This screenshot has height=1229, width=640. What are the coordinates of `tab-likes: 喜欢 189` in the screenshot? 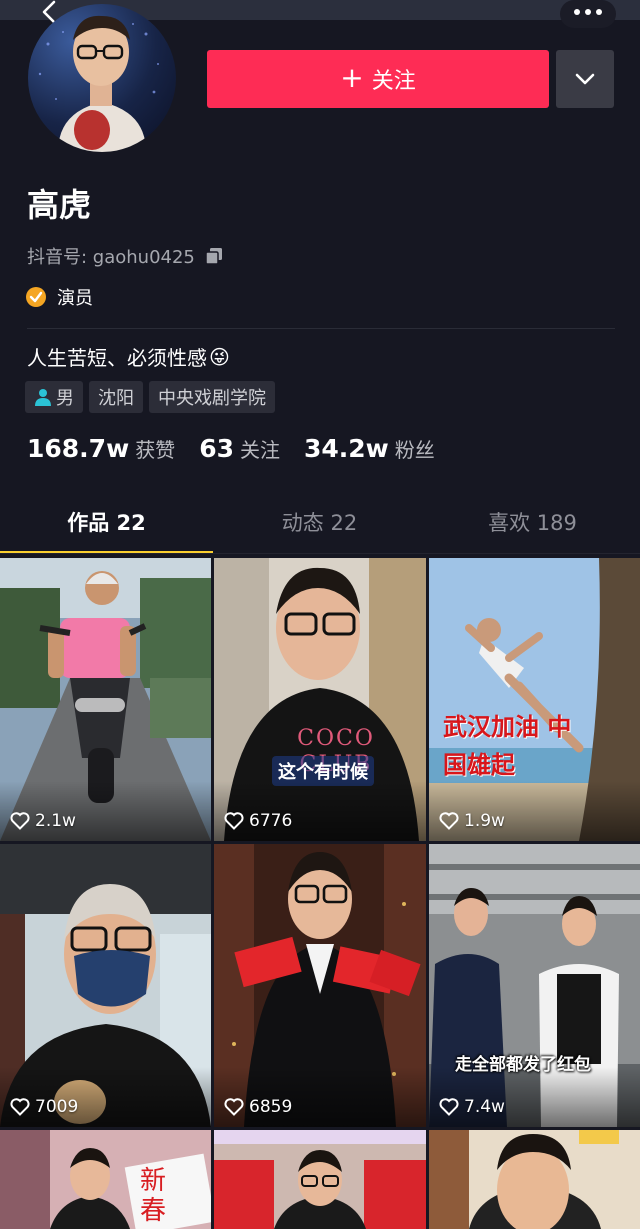 It's located at (532, 522).